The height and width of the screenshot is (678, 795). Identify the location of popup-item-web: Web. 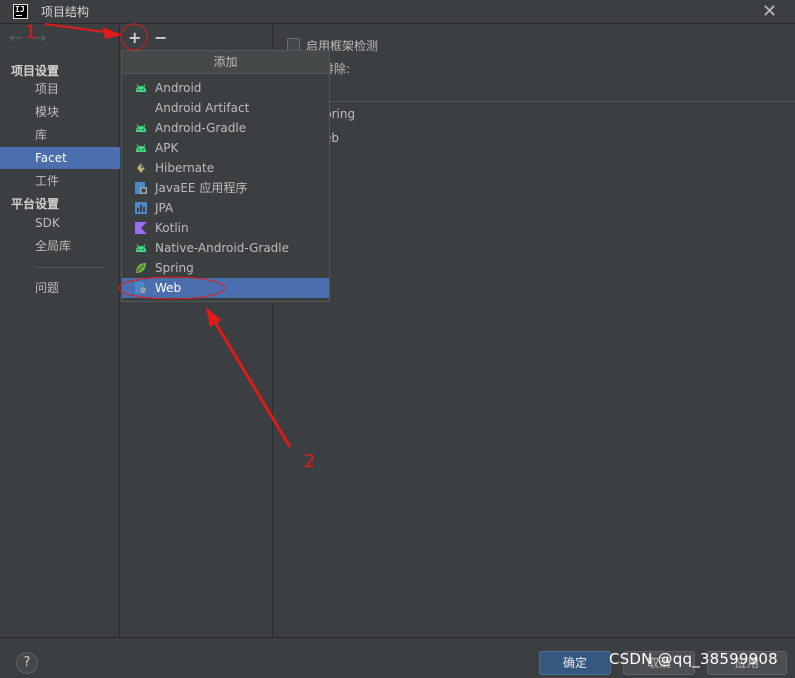
(225, 288).